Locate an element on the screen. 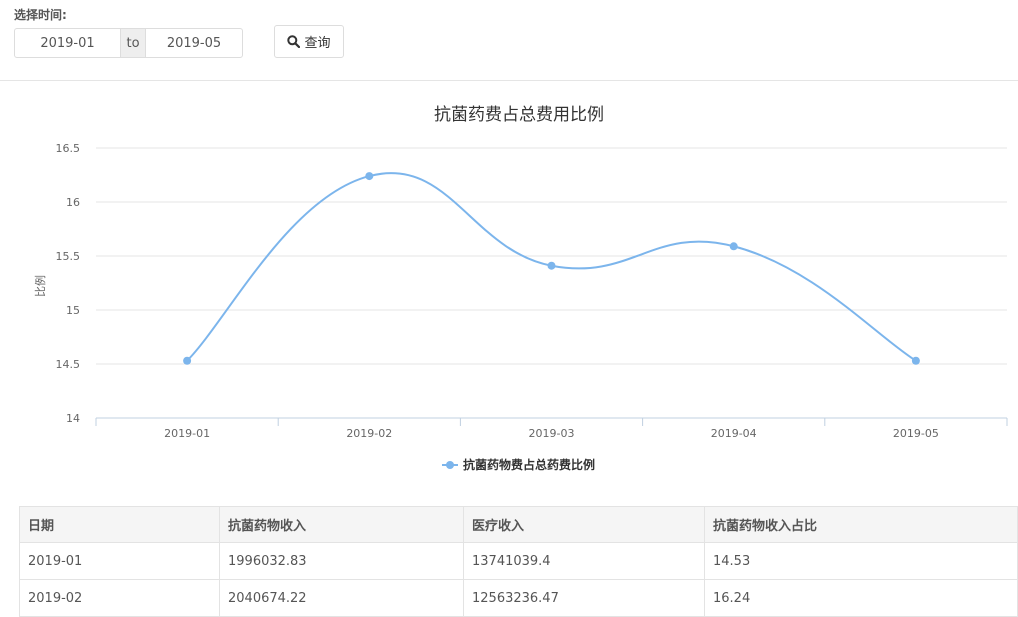 This screenshot has width=1018, height=617. chart-title: 抗菌药费占总费用比例 is located at coordinates (519, 115).